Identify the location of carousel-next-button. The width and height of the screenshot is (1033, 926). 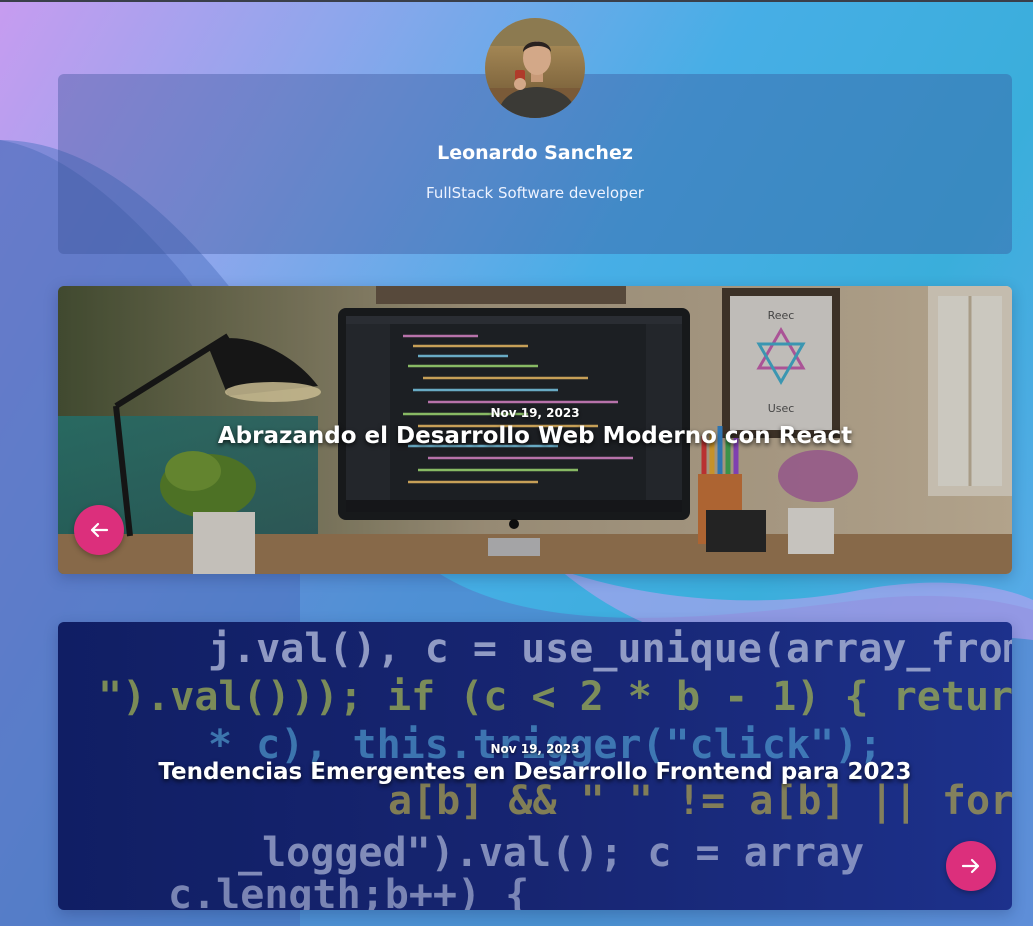
(971, 866).